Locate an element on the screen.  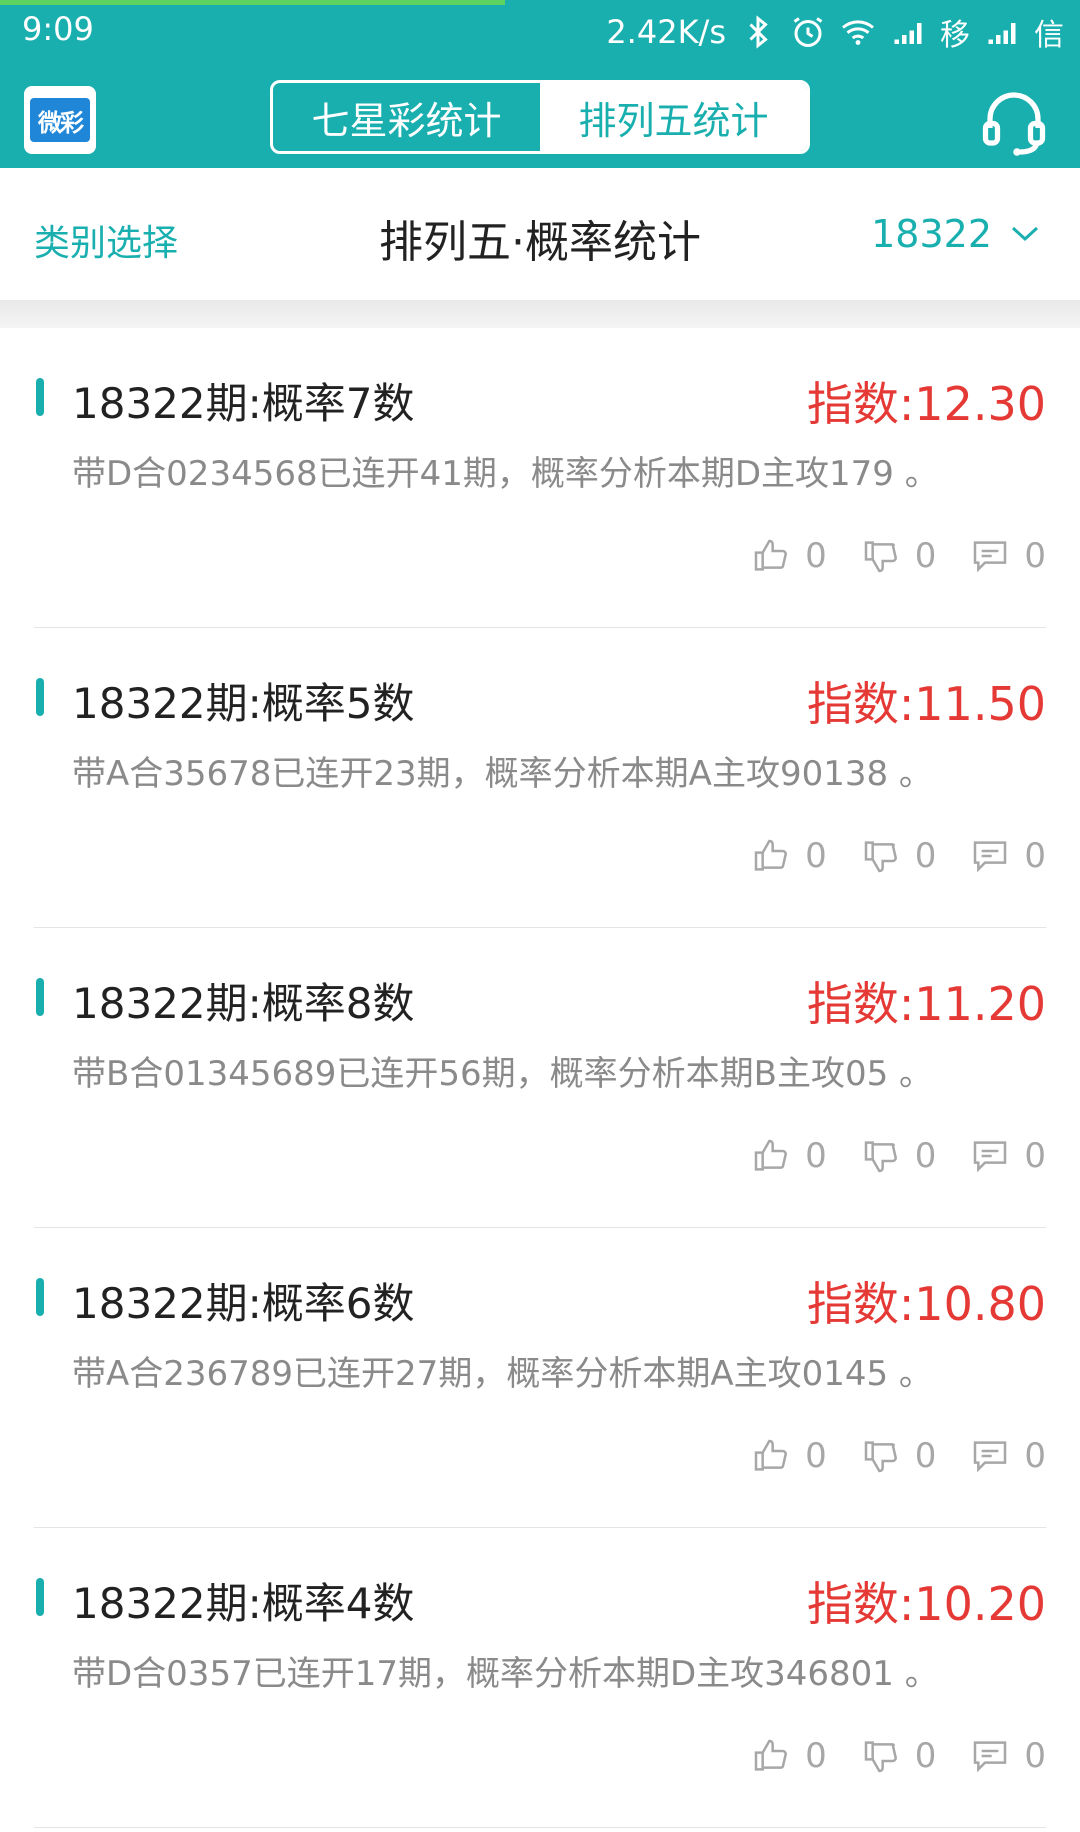
item-description: 带B合01345689已连开56期，概率分析本期B主攻05 。 is located at coordinates (503, 1074).